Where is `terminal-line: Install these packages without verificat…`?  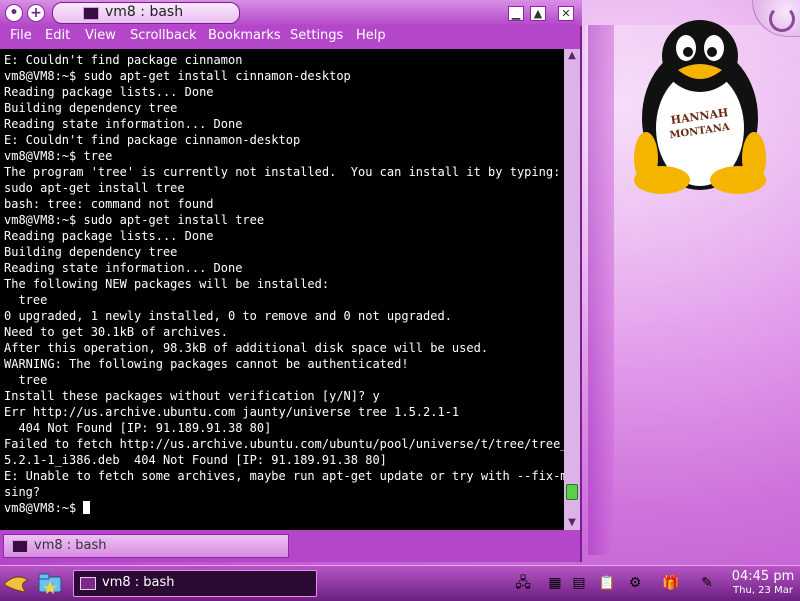
terminal-line: Install these packages without verificat… is located at coordinates (192, 396).